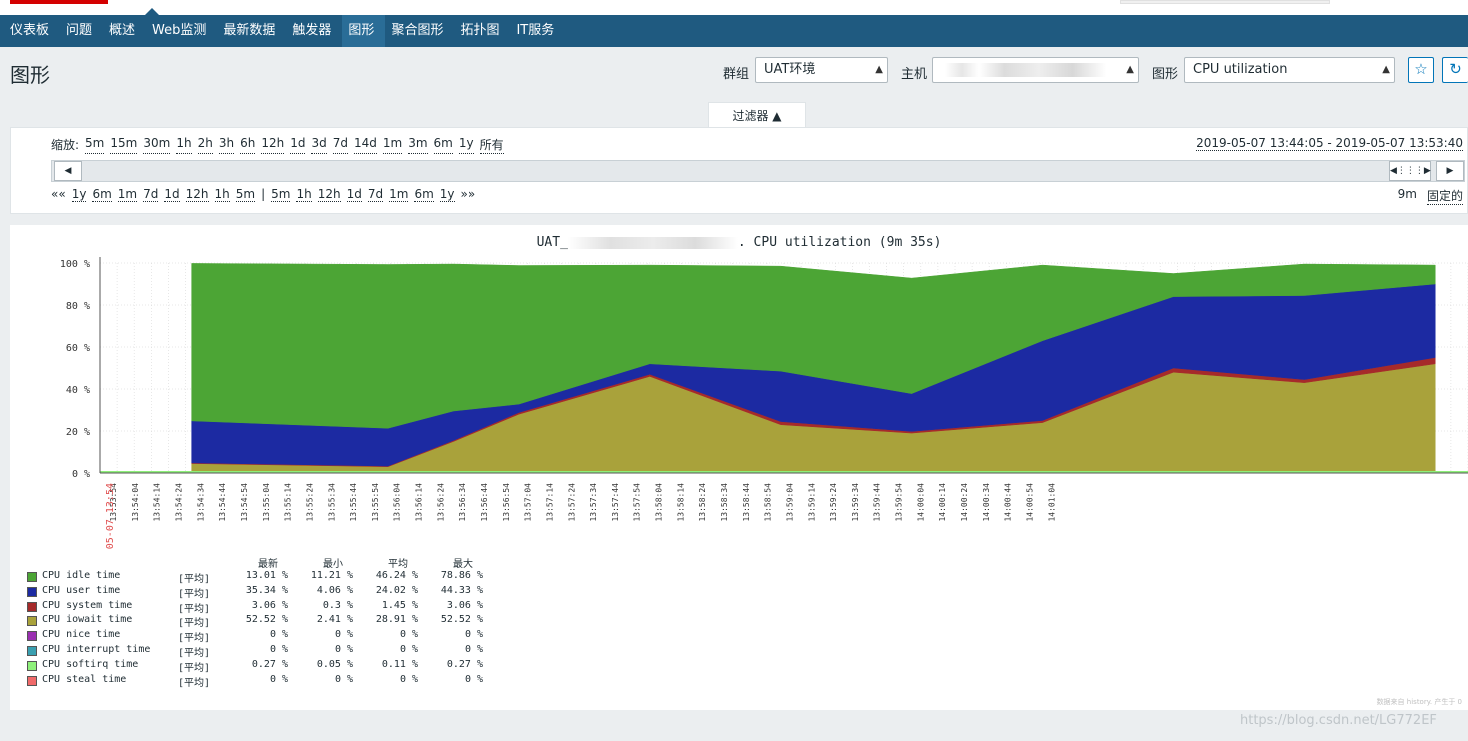 The height and width of the screenshot is (741, 1468). What do you see at coordinates (1289, 70) in the screenshot?
I see `graph-select: CPU utilization ▲` at bounding box center [1289, 70].